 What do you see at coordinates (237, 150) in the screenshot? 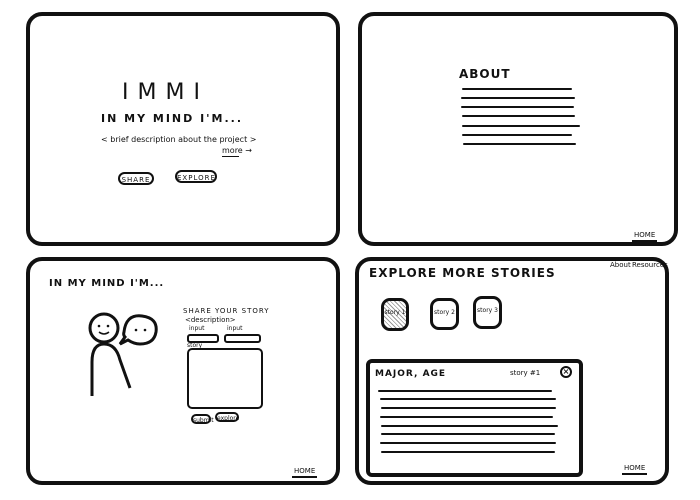
I see `more-link: more →` at bounding box center [237, 150].